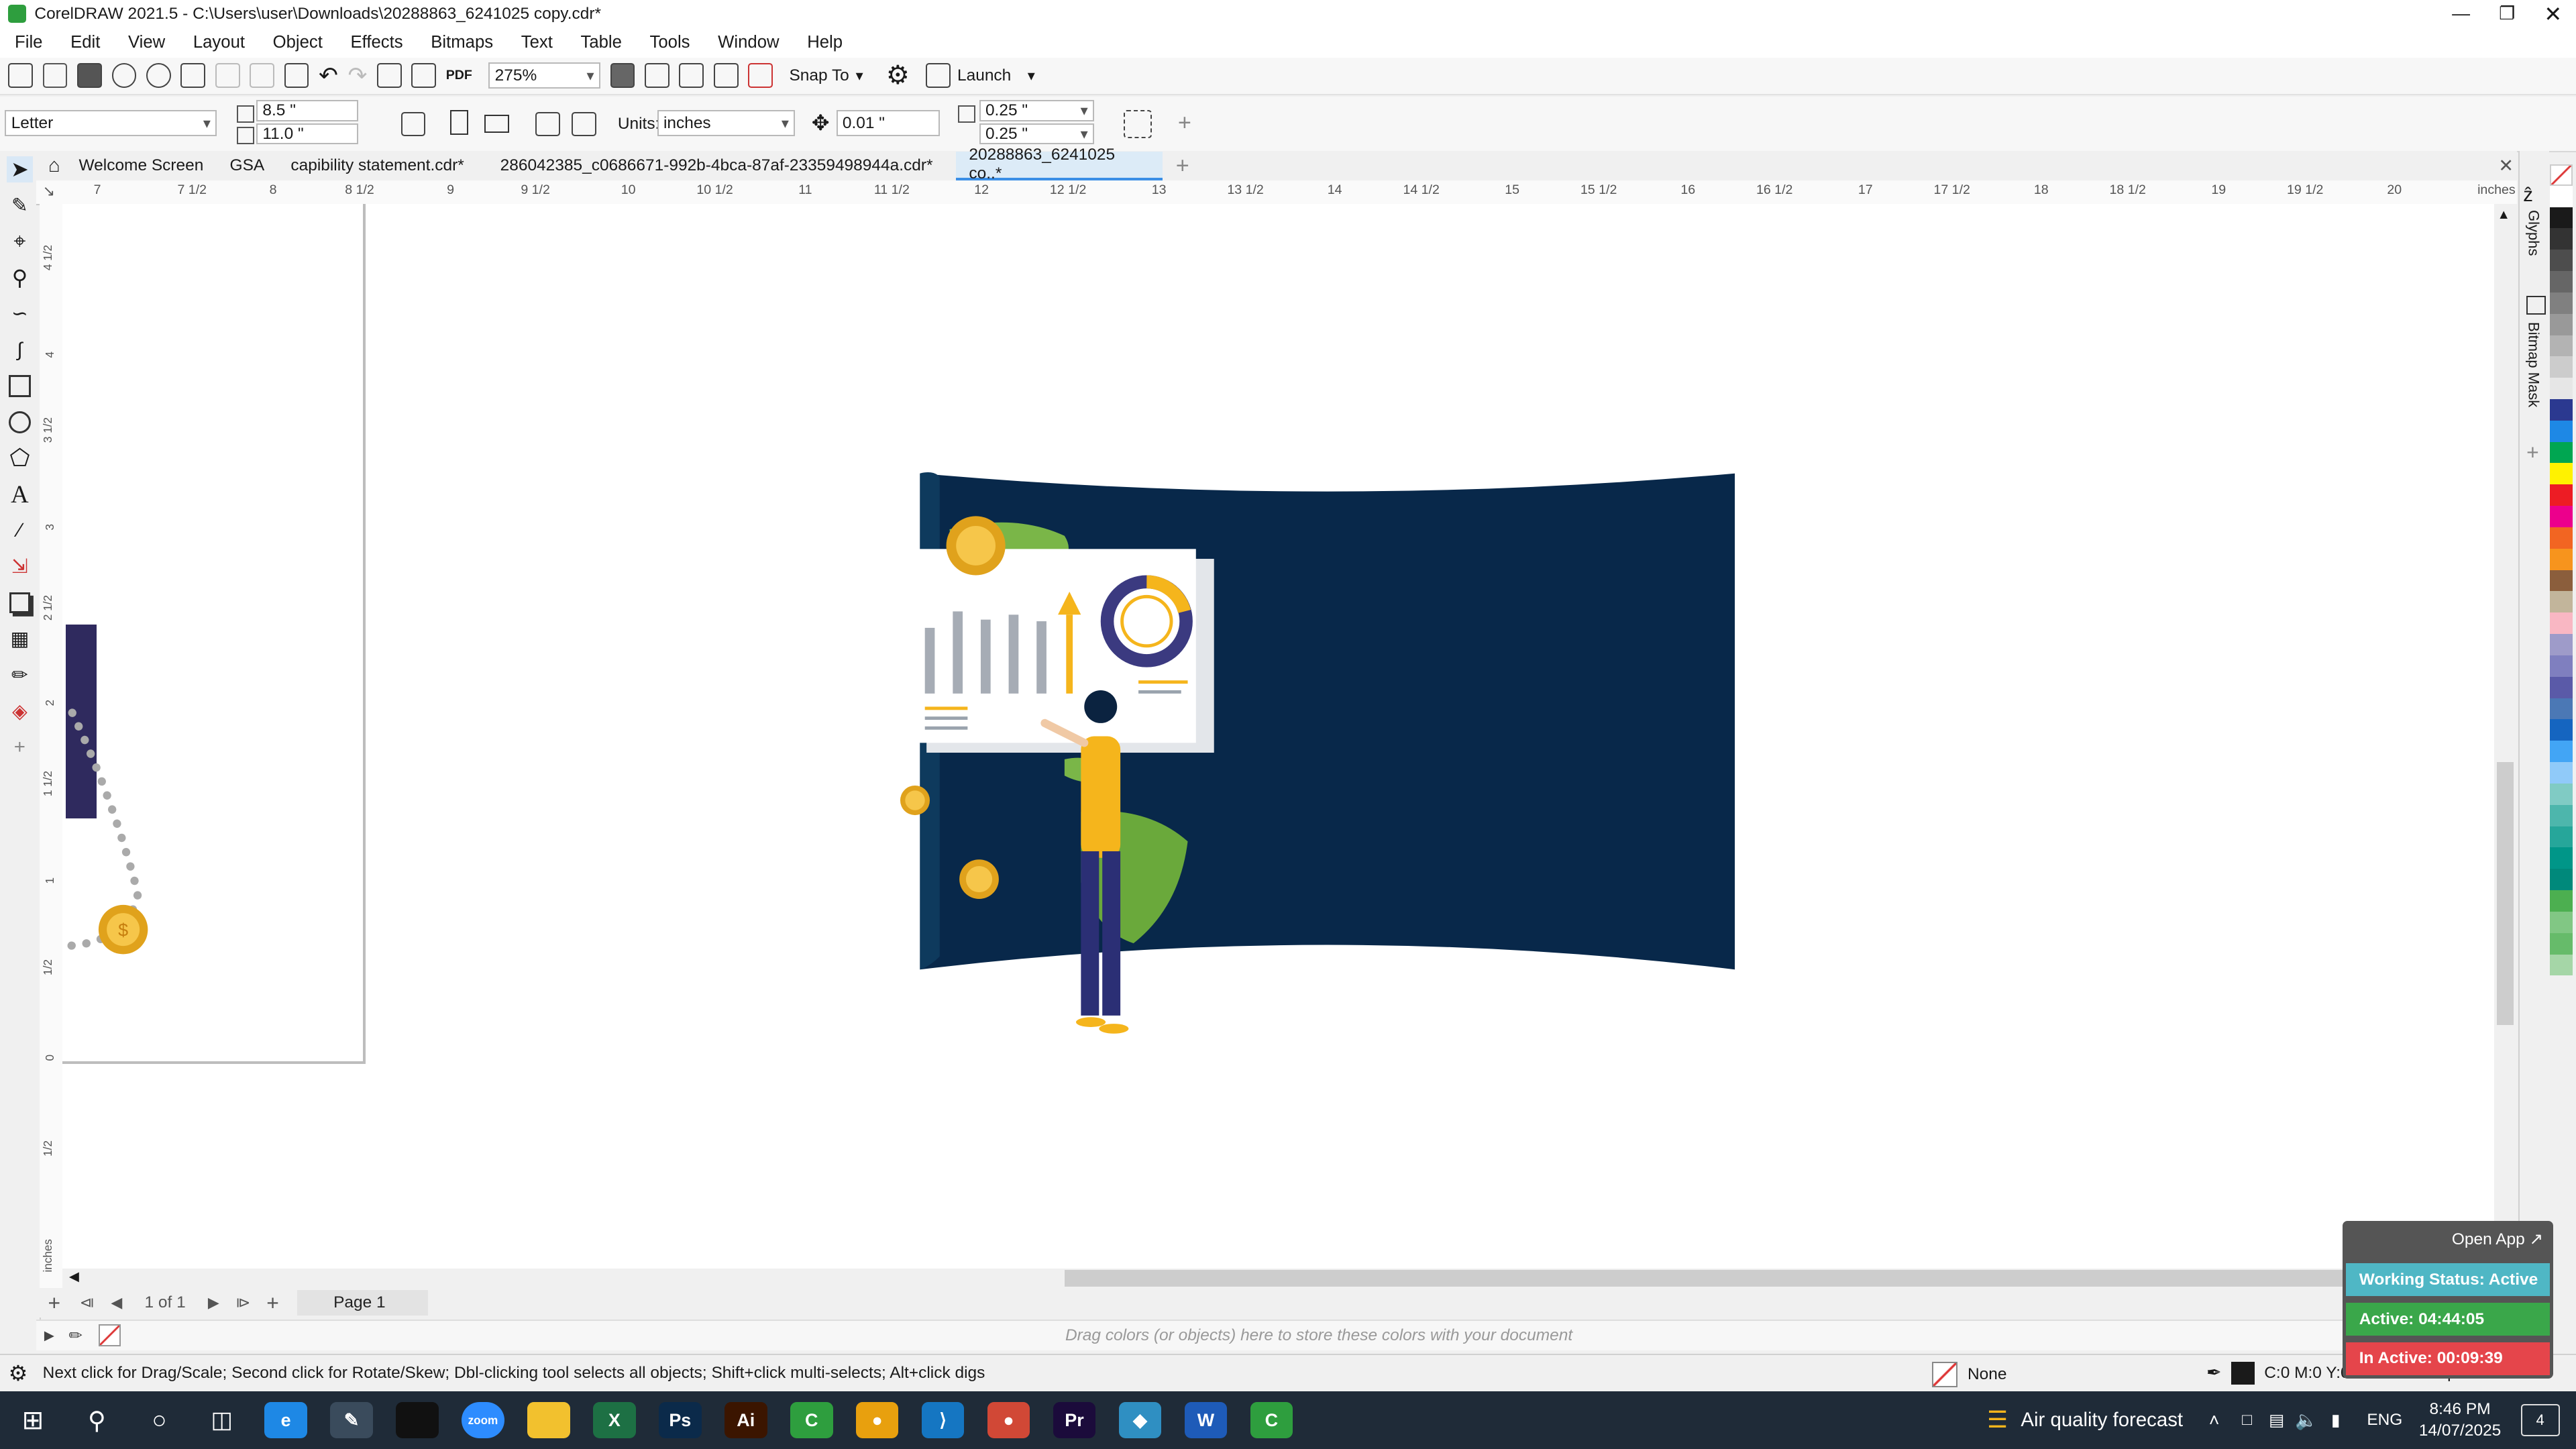  Describe the element at coordinates (2507, 13) in the screenshot. I see `restore-button: ❐` at that location.